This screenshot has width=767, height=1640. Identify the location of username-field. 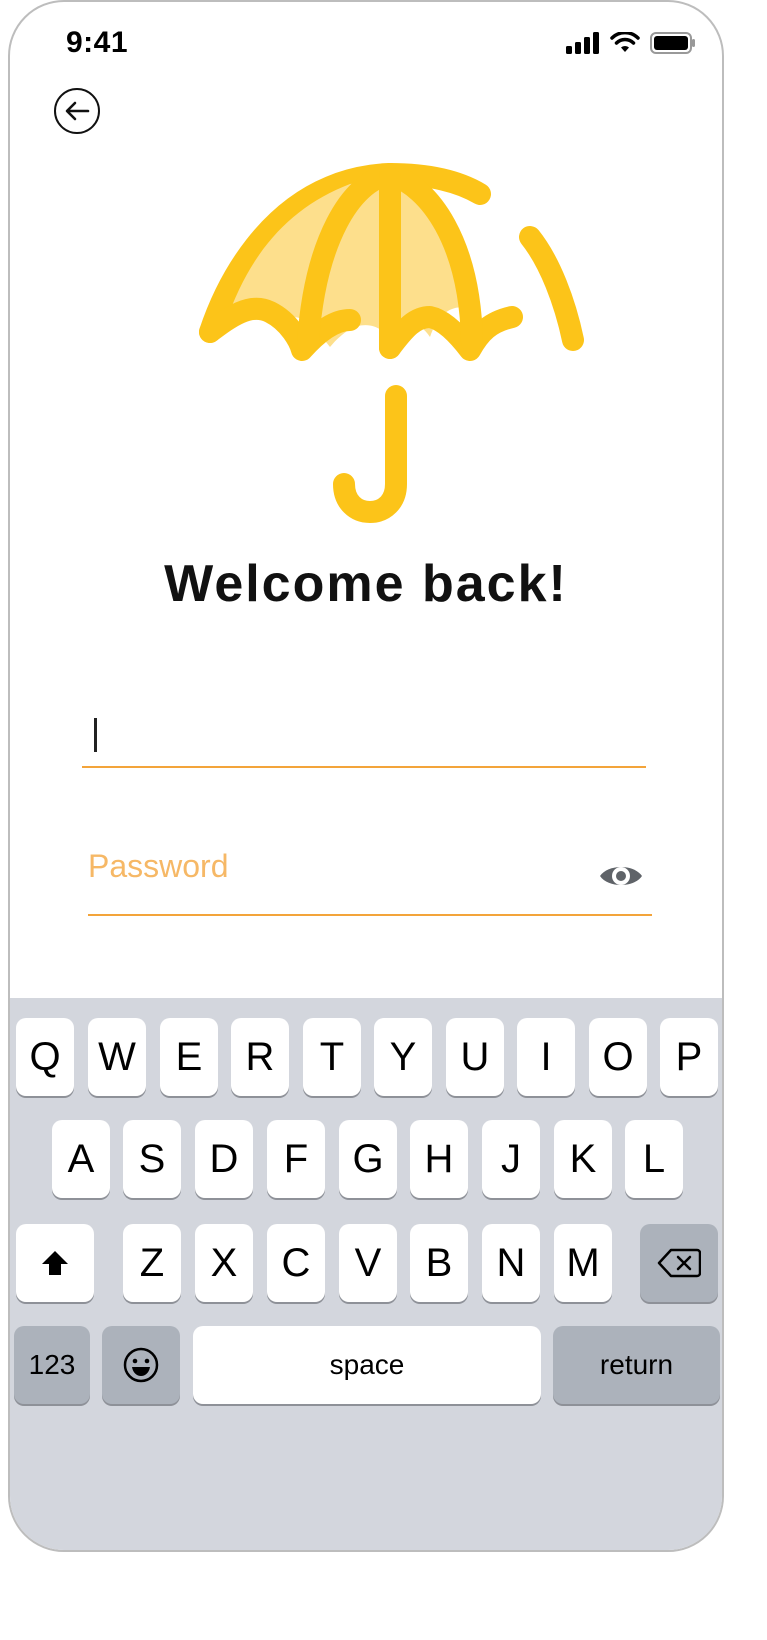
(364, 735).